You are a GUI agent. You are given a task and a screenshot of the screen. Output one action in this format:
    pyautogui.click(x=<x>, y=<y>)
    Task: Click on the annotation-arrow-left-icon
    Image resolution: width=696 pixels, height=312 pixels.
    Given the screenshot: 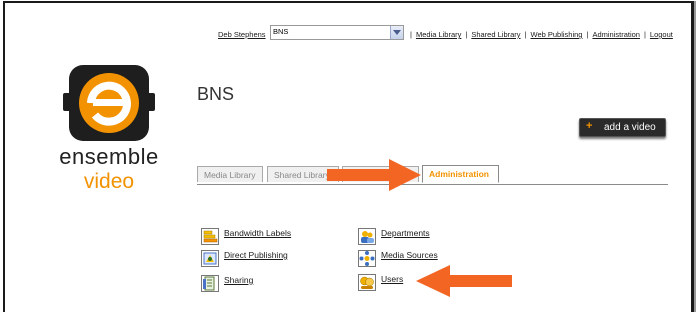 What is the action you would take?
    pyautogui.click(x=464, y=283)
    